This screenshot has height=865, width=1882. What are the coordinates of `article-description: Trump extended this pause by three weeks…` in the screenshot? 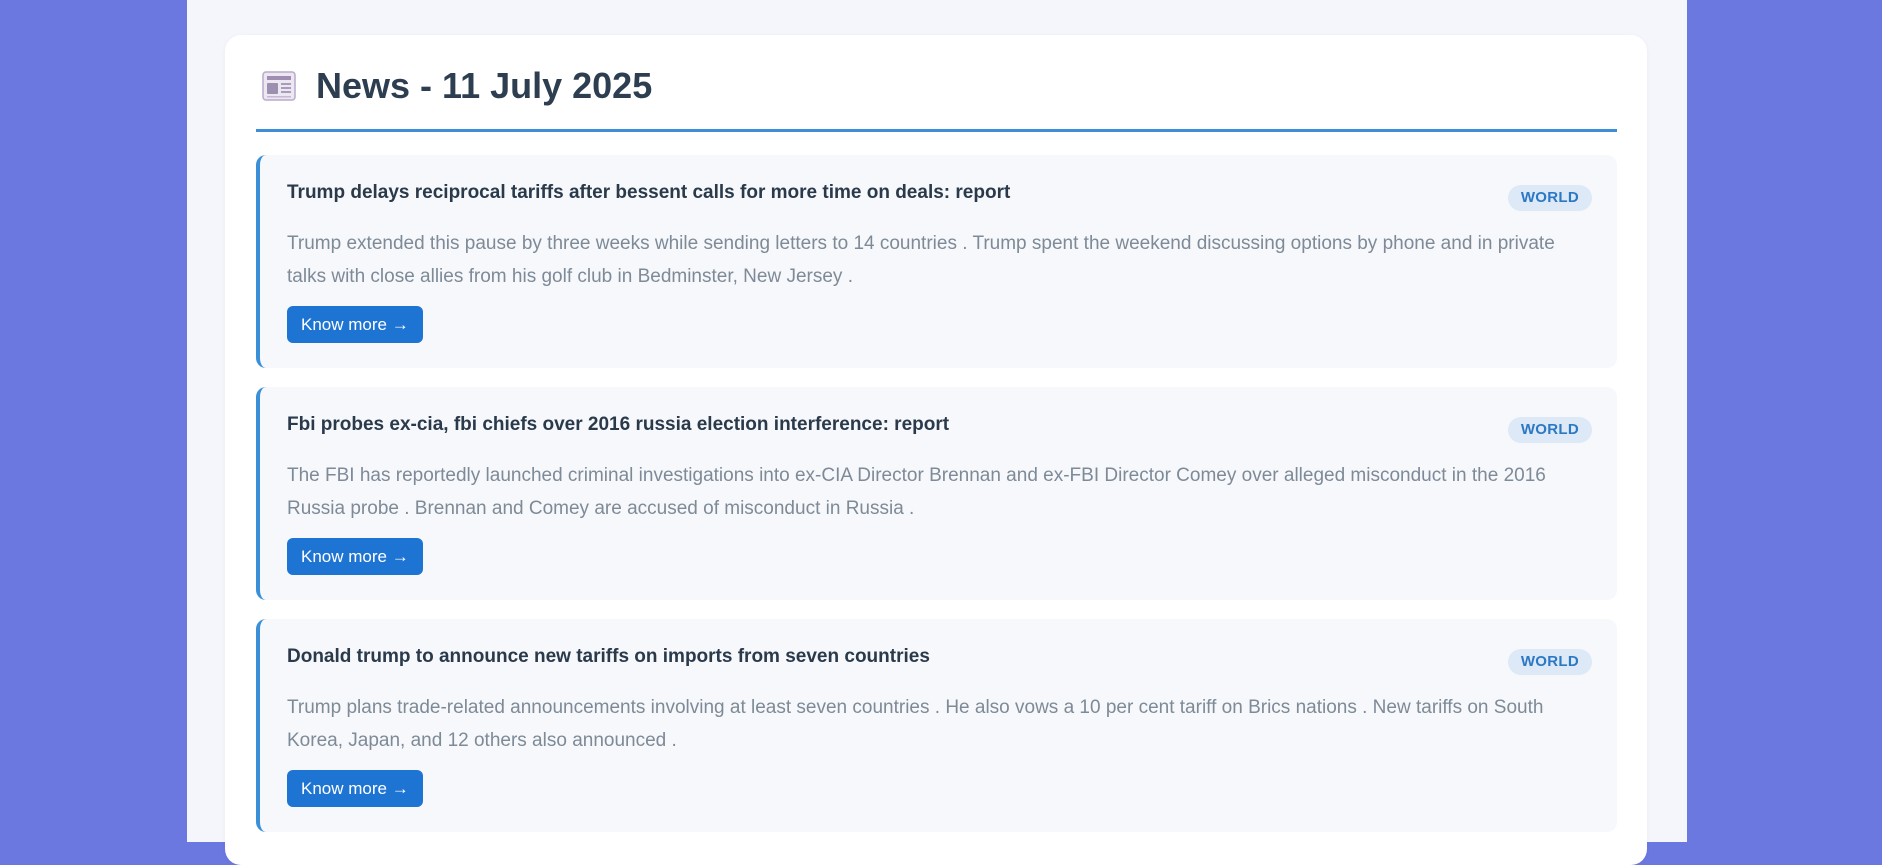 It's located at (921, 260).